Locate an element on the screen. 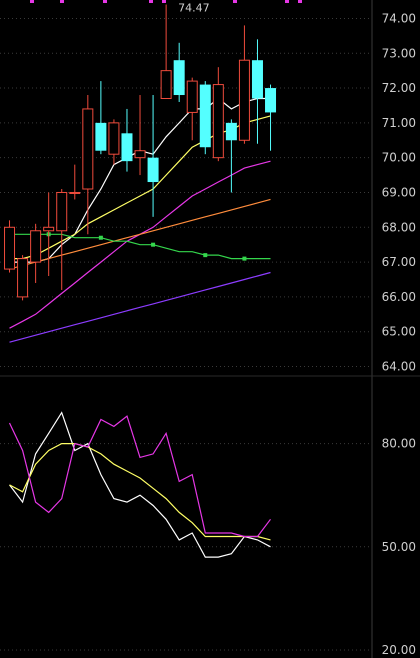 Image resolution: width=420 pixels, height=658 pixels. price-tick-label: 67.00 is located at coordinates (399, 262).